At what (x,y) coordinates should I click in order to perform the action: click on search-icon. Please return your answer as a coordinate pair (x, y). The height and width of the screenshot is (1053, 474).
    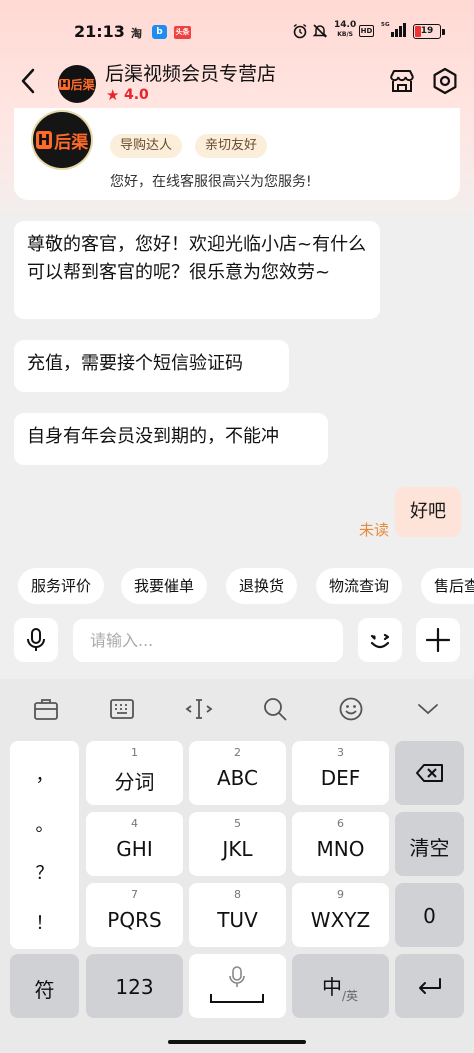
    Looking at the image, I should click on (275, 709).